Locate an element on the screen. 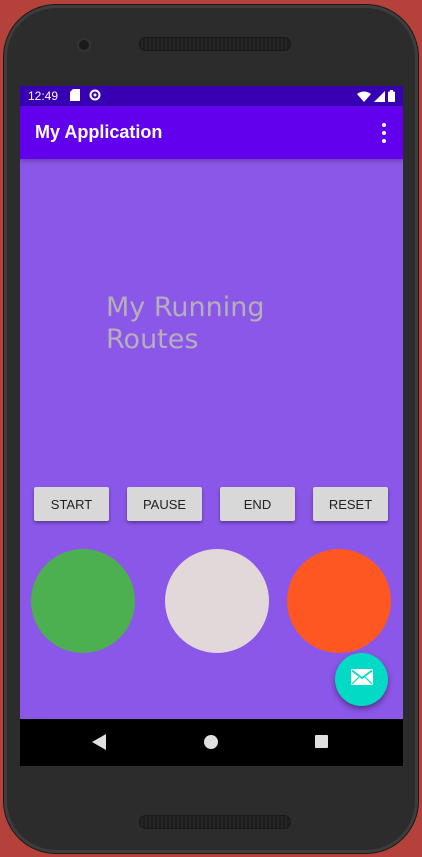  end-button: END is located at coordinates (257, 504).